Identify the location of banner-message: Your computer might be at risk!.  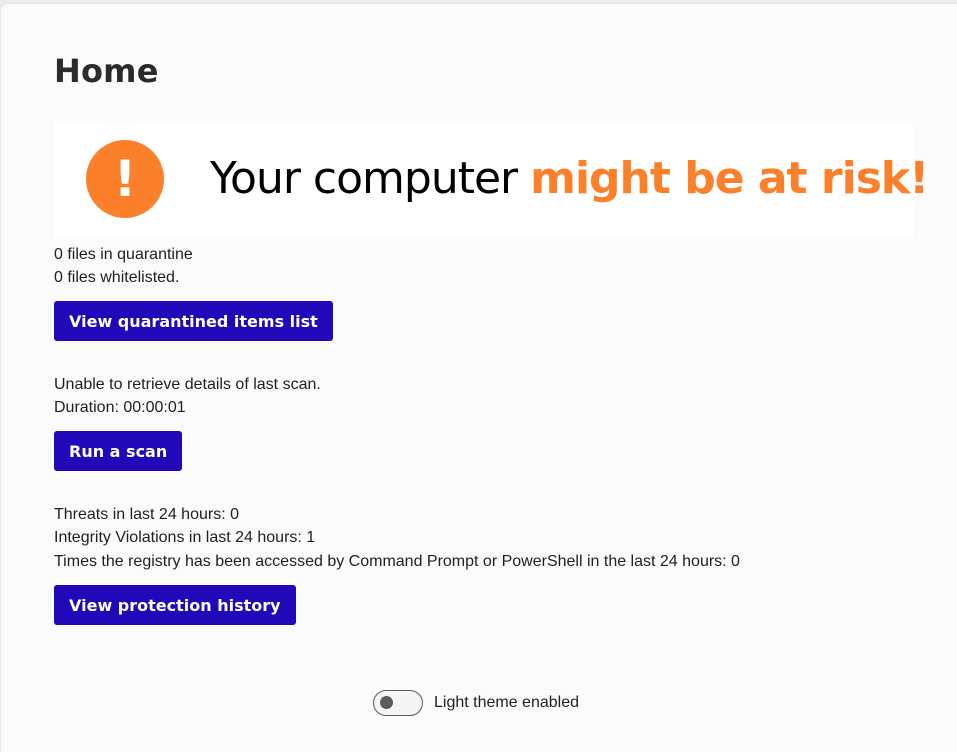
(569, 178).